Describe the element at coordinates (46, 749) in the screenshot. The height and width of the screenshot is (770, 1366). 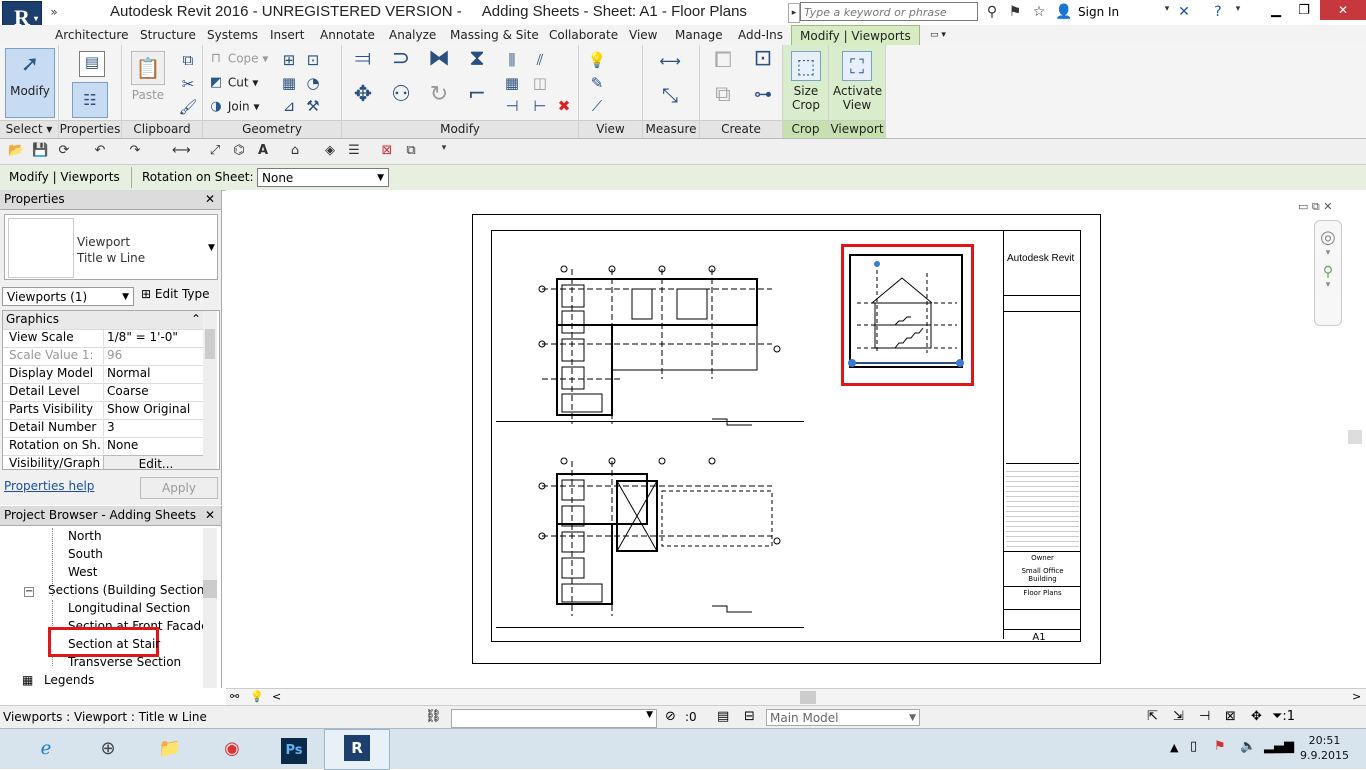
I see `internet-explorer-icon: ℯ` at that location.